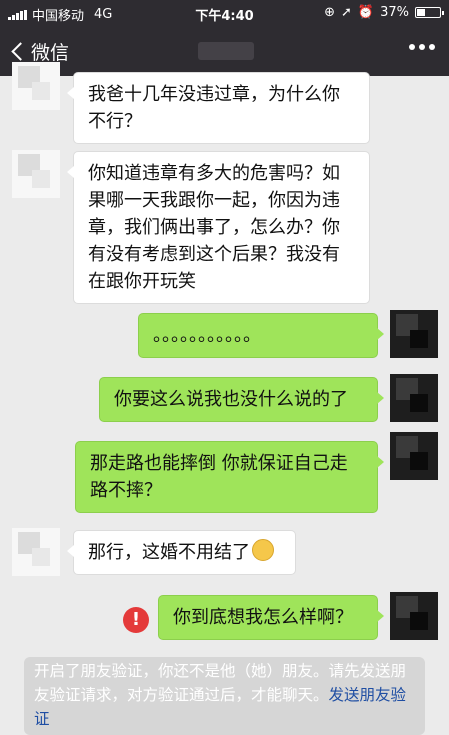 This screenshot has width=449, height=735. What do you see at coordinates (224, 13) in the screenshot?
I see `status-bar: 中国移动 4G 下午4:40 ⊕ ➚ ⏰ 37%` at bounding box center [224, 13].